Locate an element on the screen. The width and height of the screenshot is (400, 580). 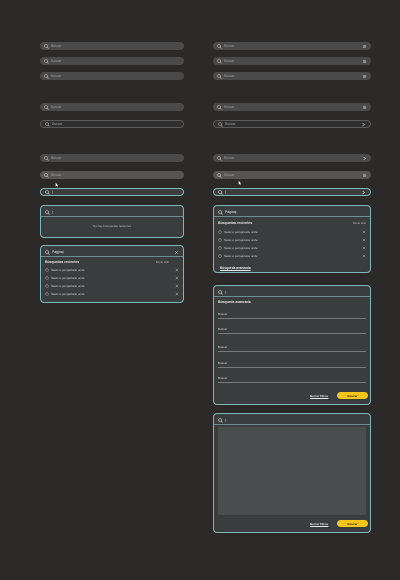
search-bar-with-collapse: Buscar is located at coordinates (292, 158).